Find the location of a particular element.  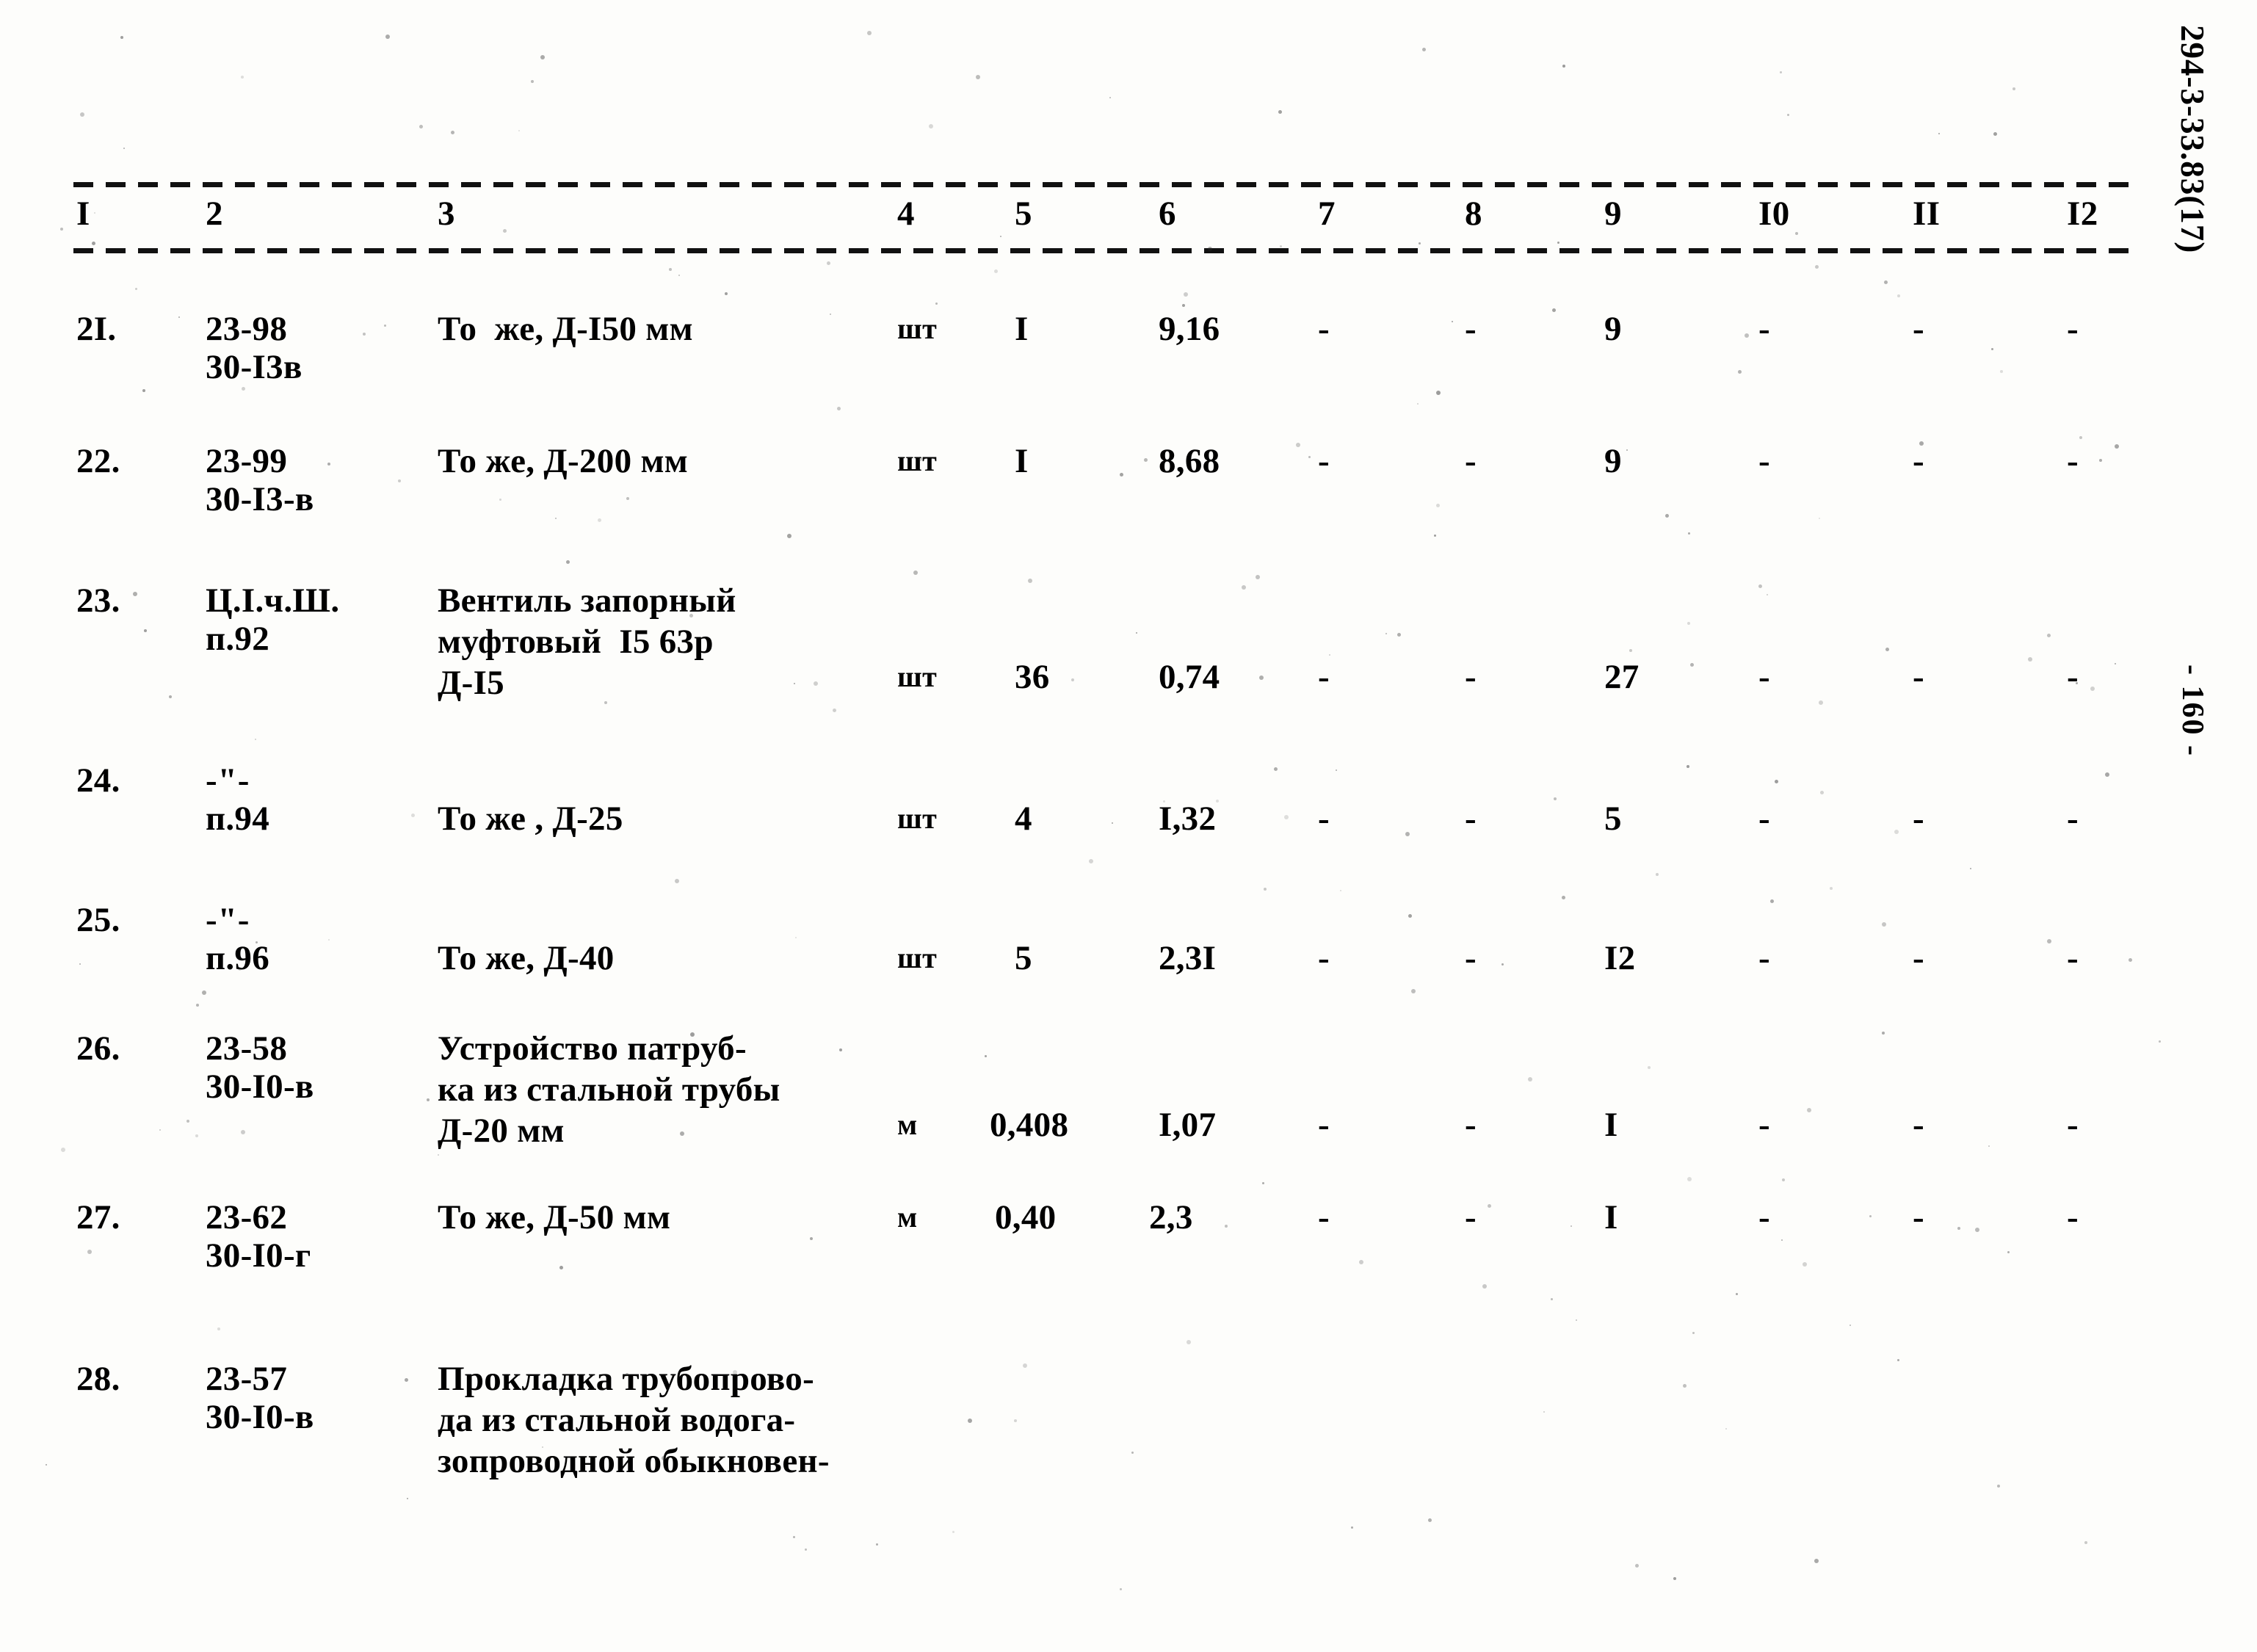

row-code-line-1: 23-58 is located at coordinates (247, 1048).